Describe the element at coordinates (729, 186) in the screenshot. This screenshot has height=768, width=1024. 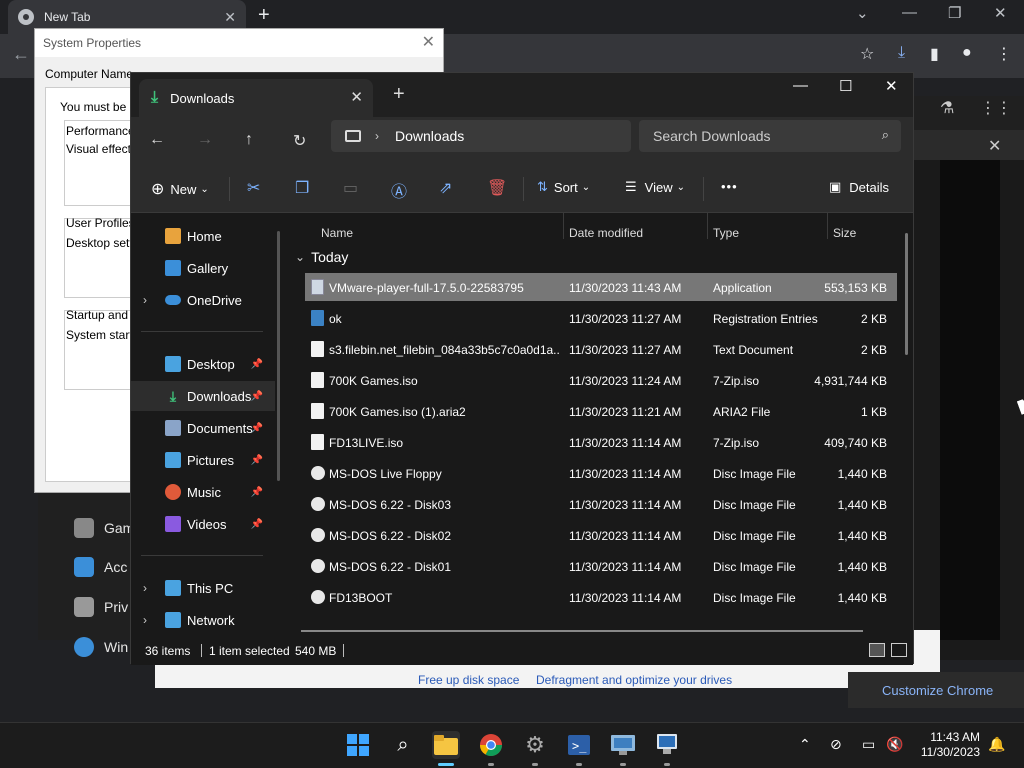
I see `more-options-button: •••` at that location.